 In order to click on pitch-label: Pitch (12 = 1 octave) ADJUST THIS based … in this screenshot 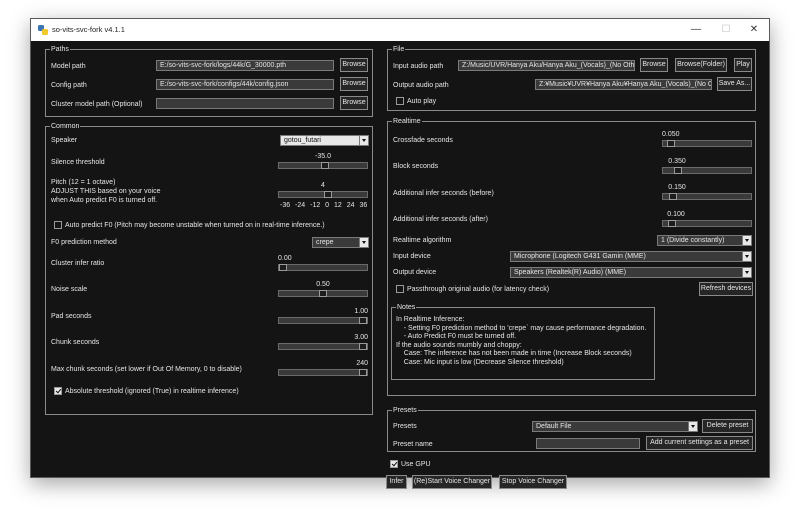, I will do `click(106, 191)`.